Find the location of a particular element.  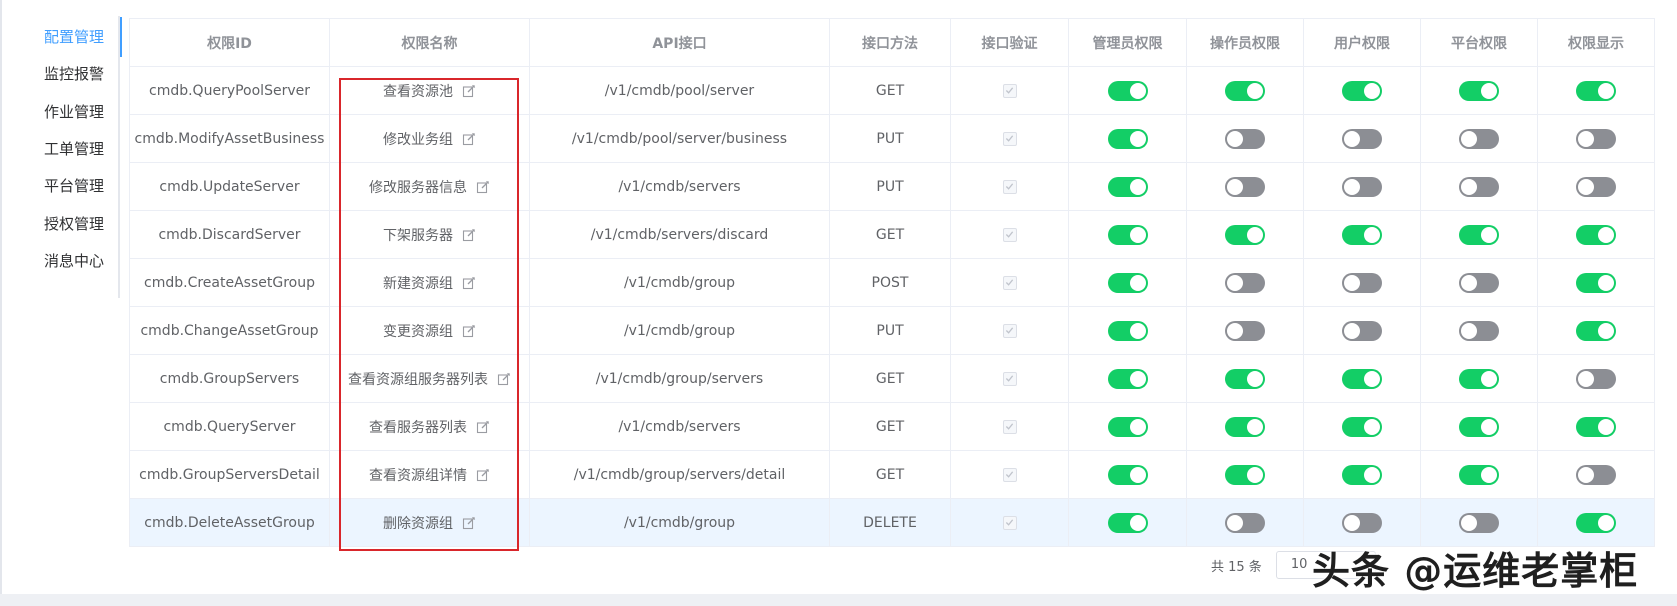

sidebar-item: 配置管理 is located at coordinates (62, 37).